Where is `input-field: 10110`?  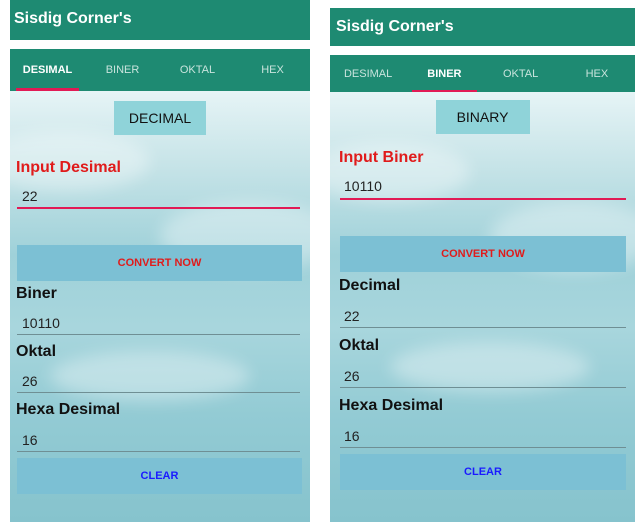 input-field: 10110 is located at coordinates (363, 186).